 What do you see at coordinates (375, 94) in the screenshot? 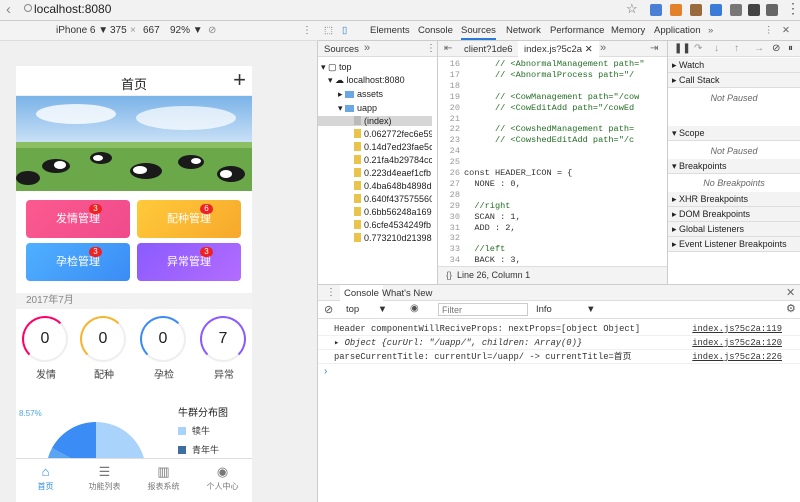
I see `tree-item: ▸ assets` at bounding box center [375, 94].